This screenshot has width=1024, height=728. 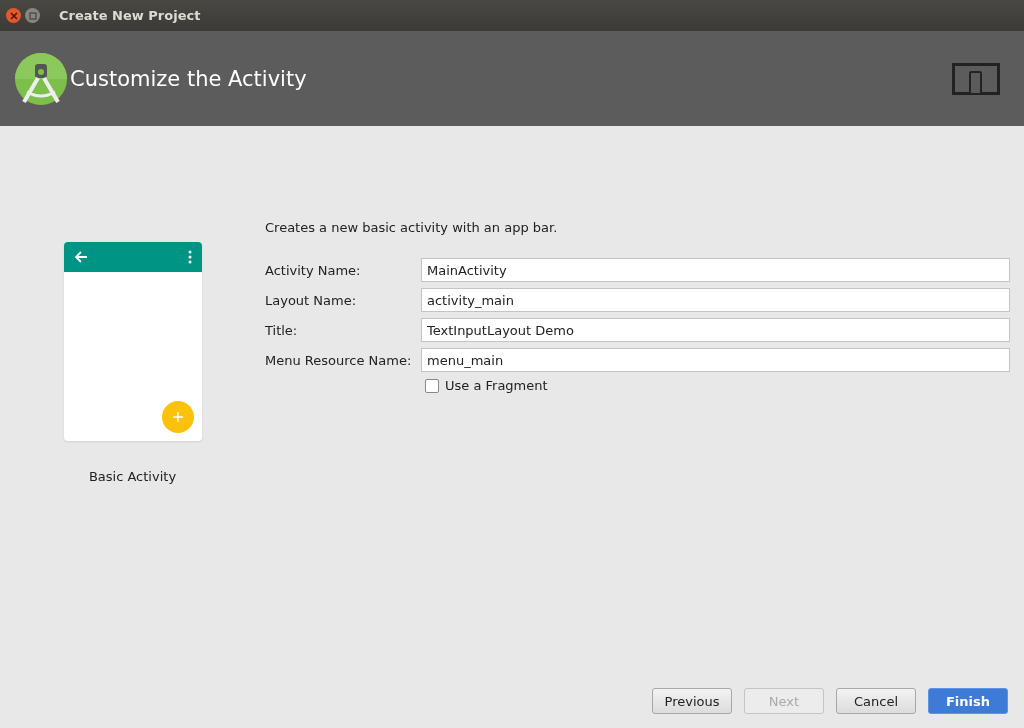 I want to click on input-field: activity_main, so click(x=715, y=300).